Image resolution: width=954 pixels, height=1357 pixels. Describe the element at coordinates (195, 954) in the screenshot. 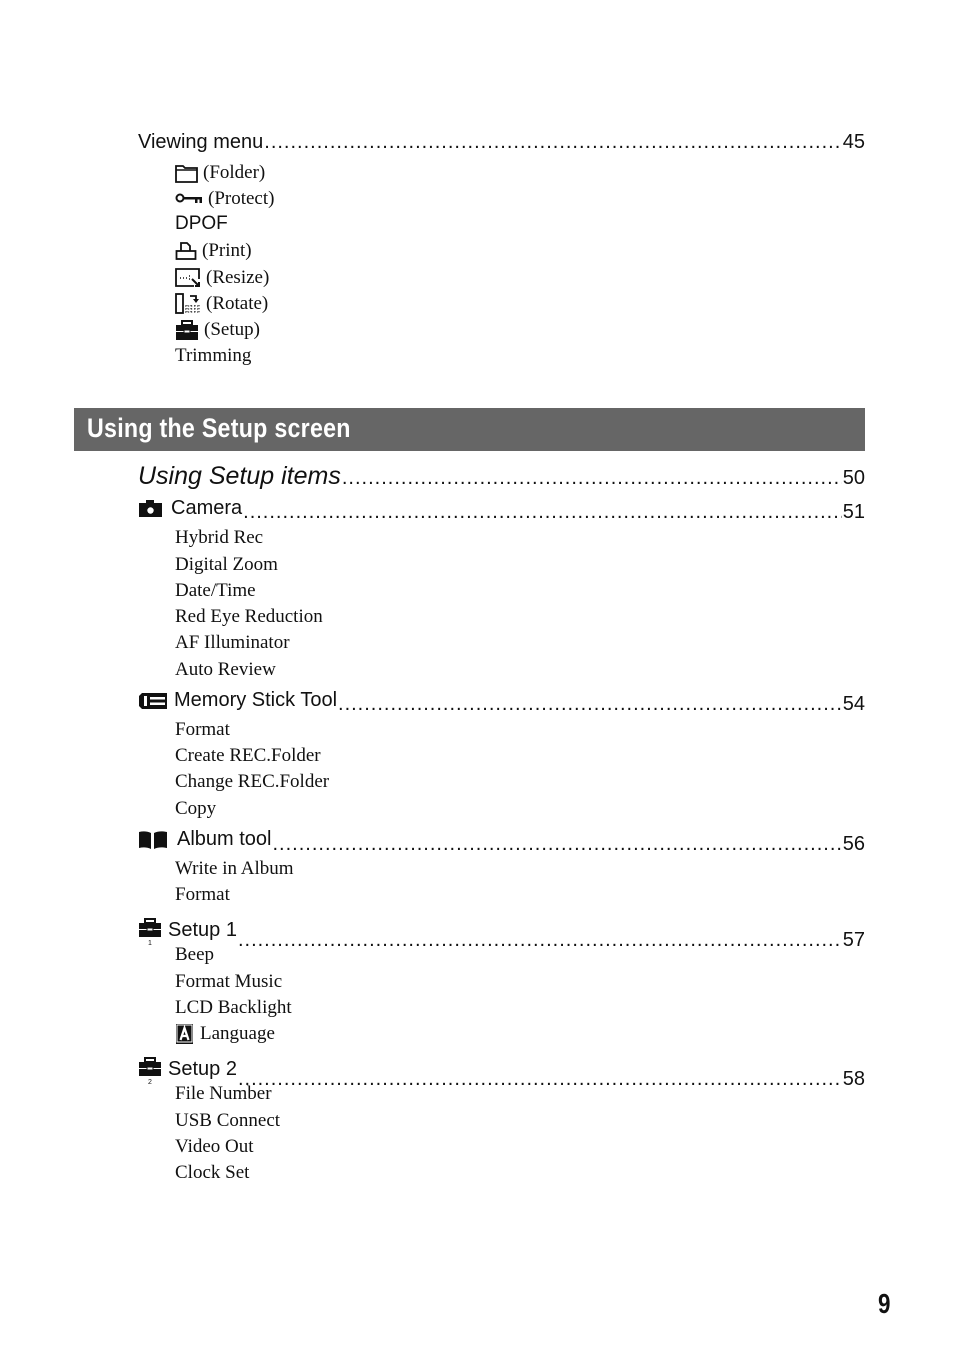

I see `sub-item: Beep` at that location.